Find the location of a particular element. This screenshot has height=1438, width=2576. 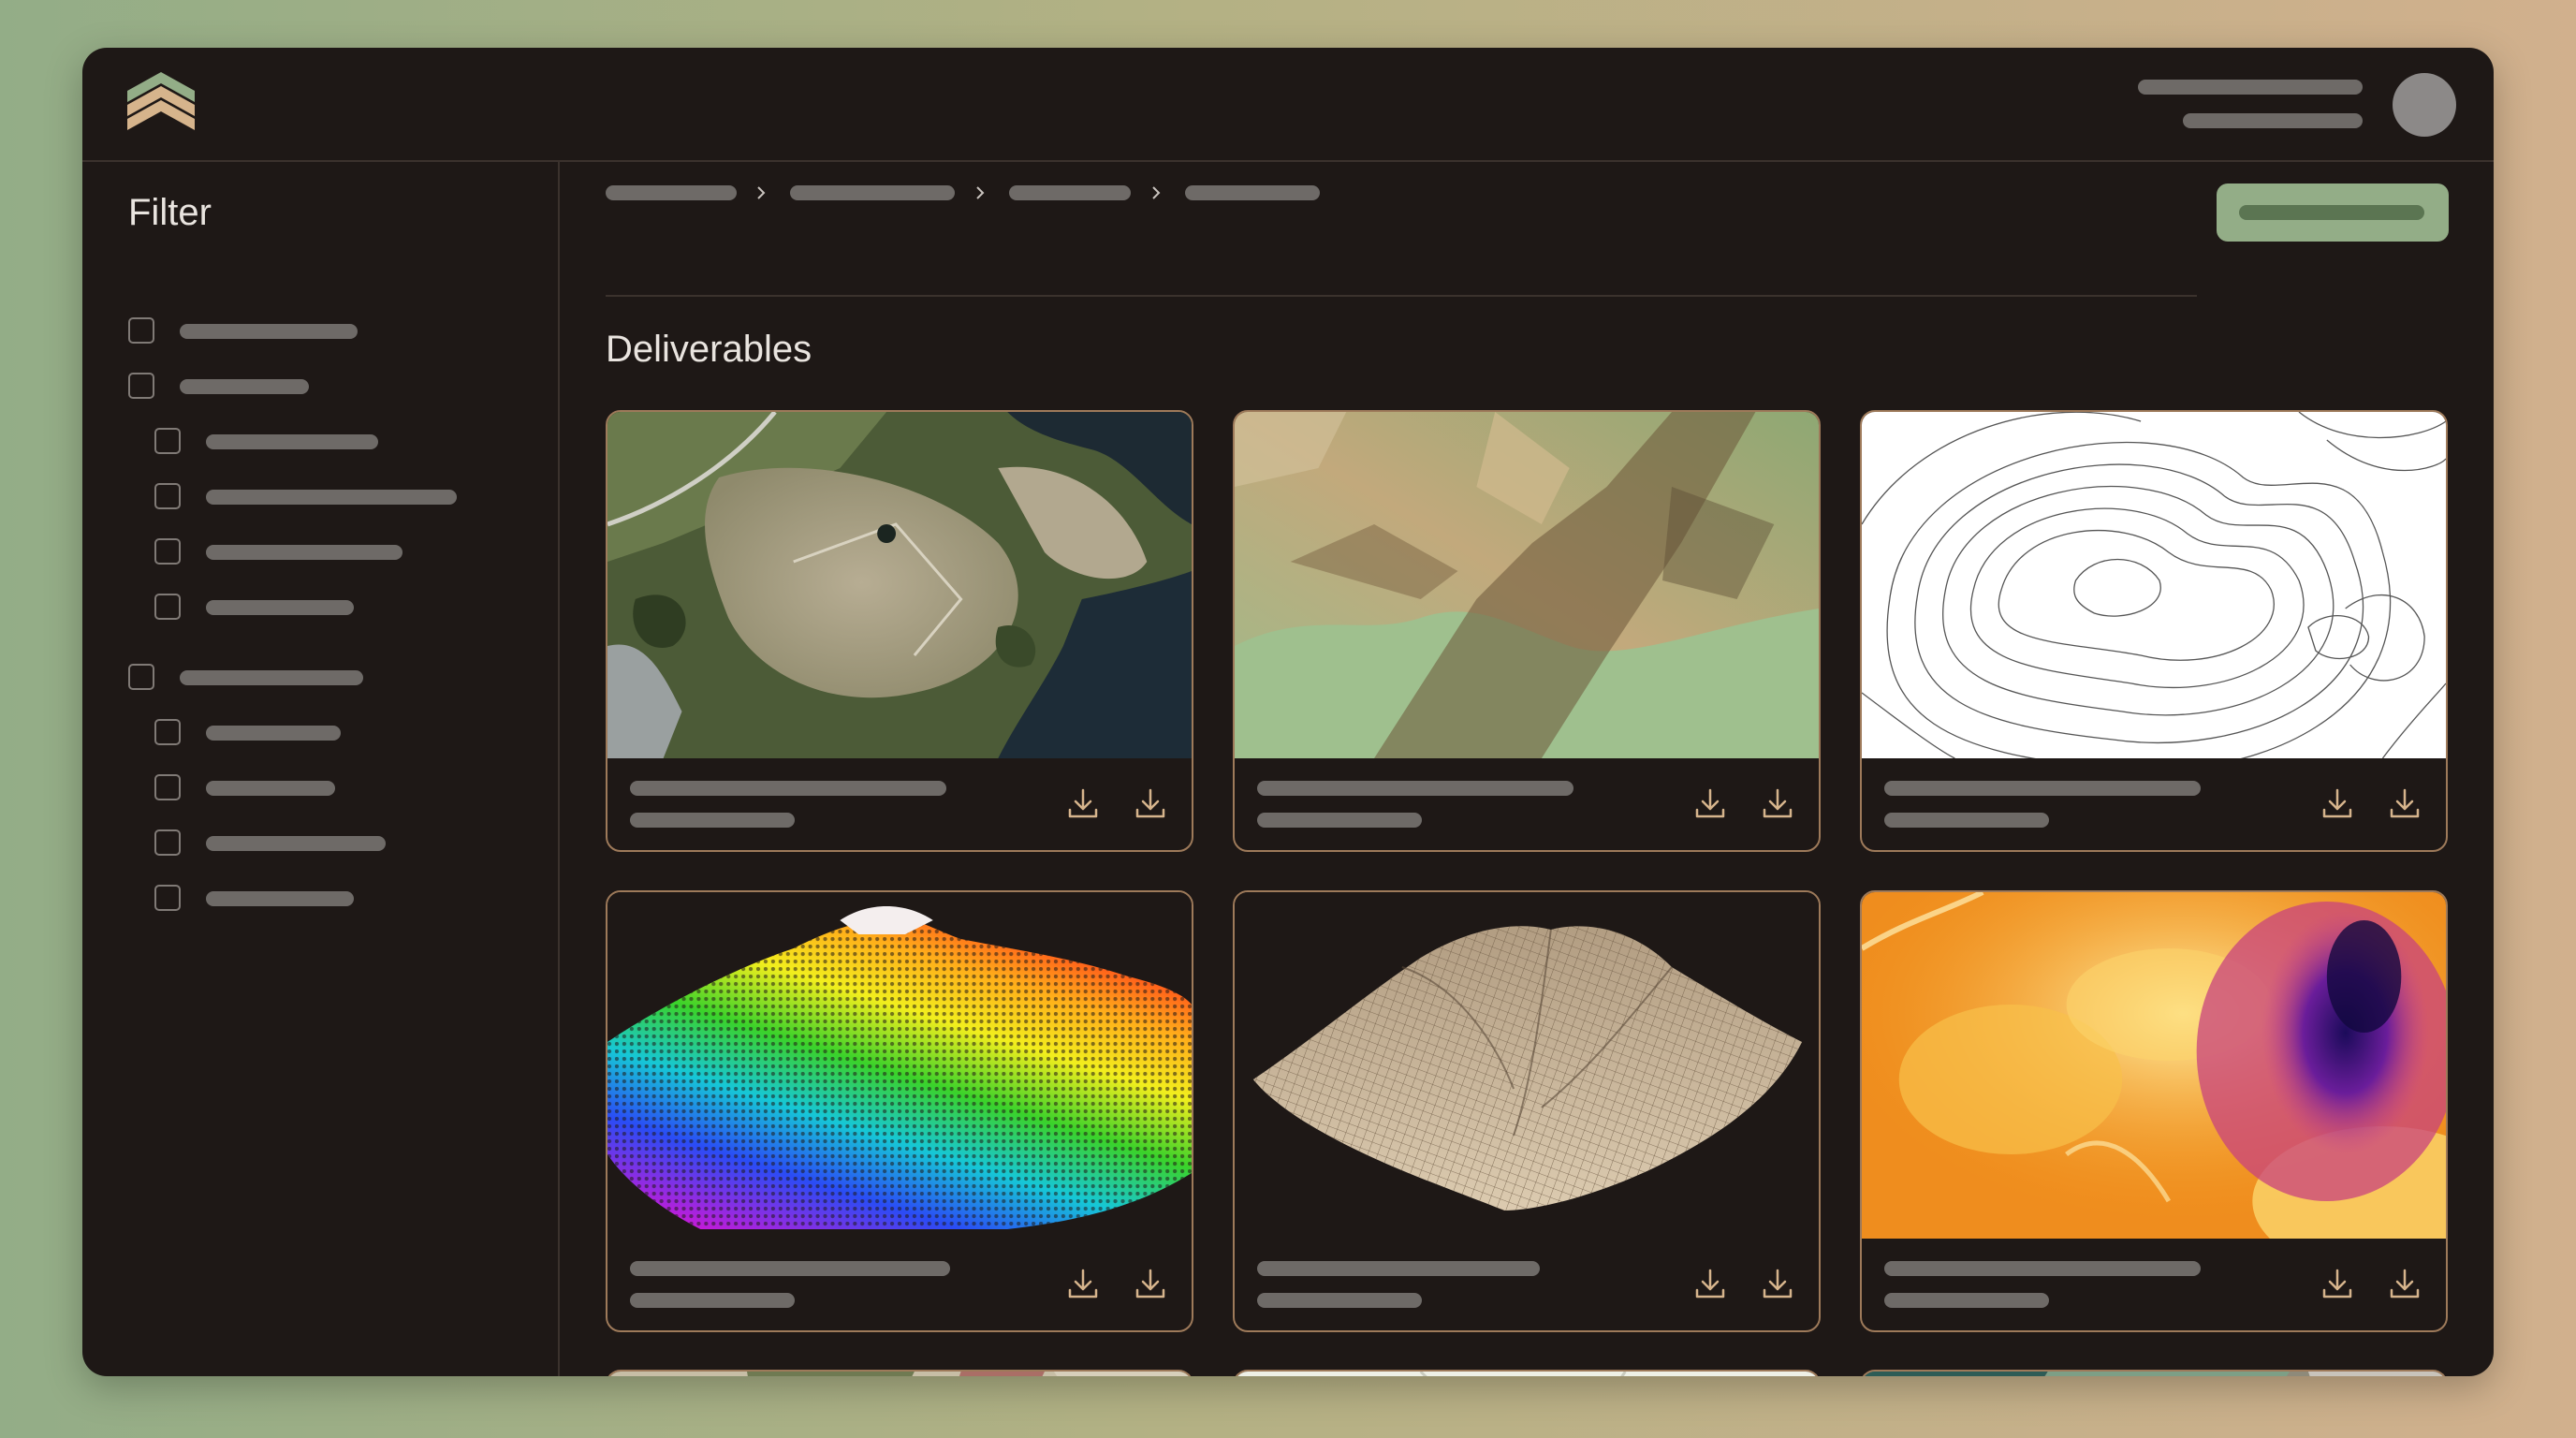

street-map-thumbnail is located at coordinates (1527, 1374).